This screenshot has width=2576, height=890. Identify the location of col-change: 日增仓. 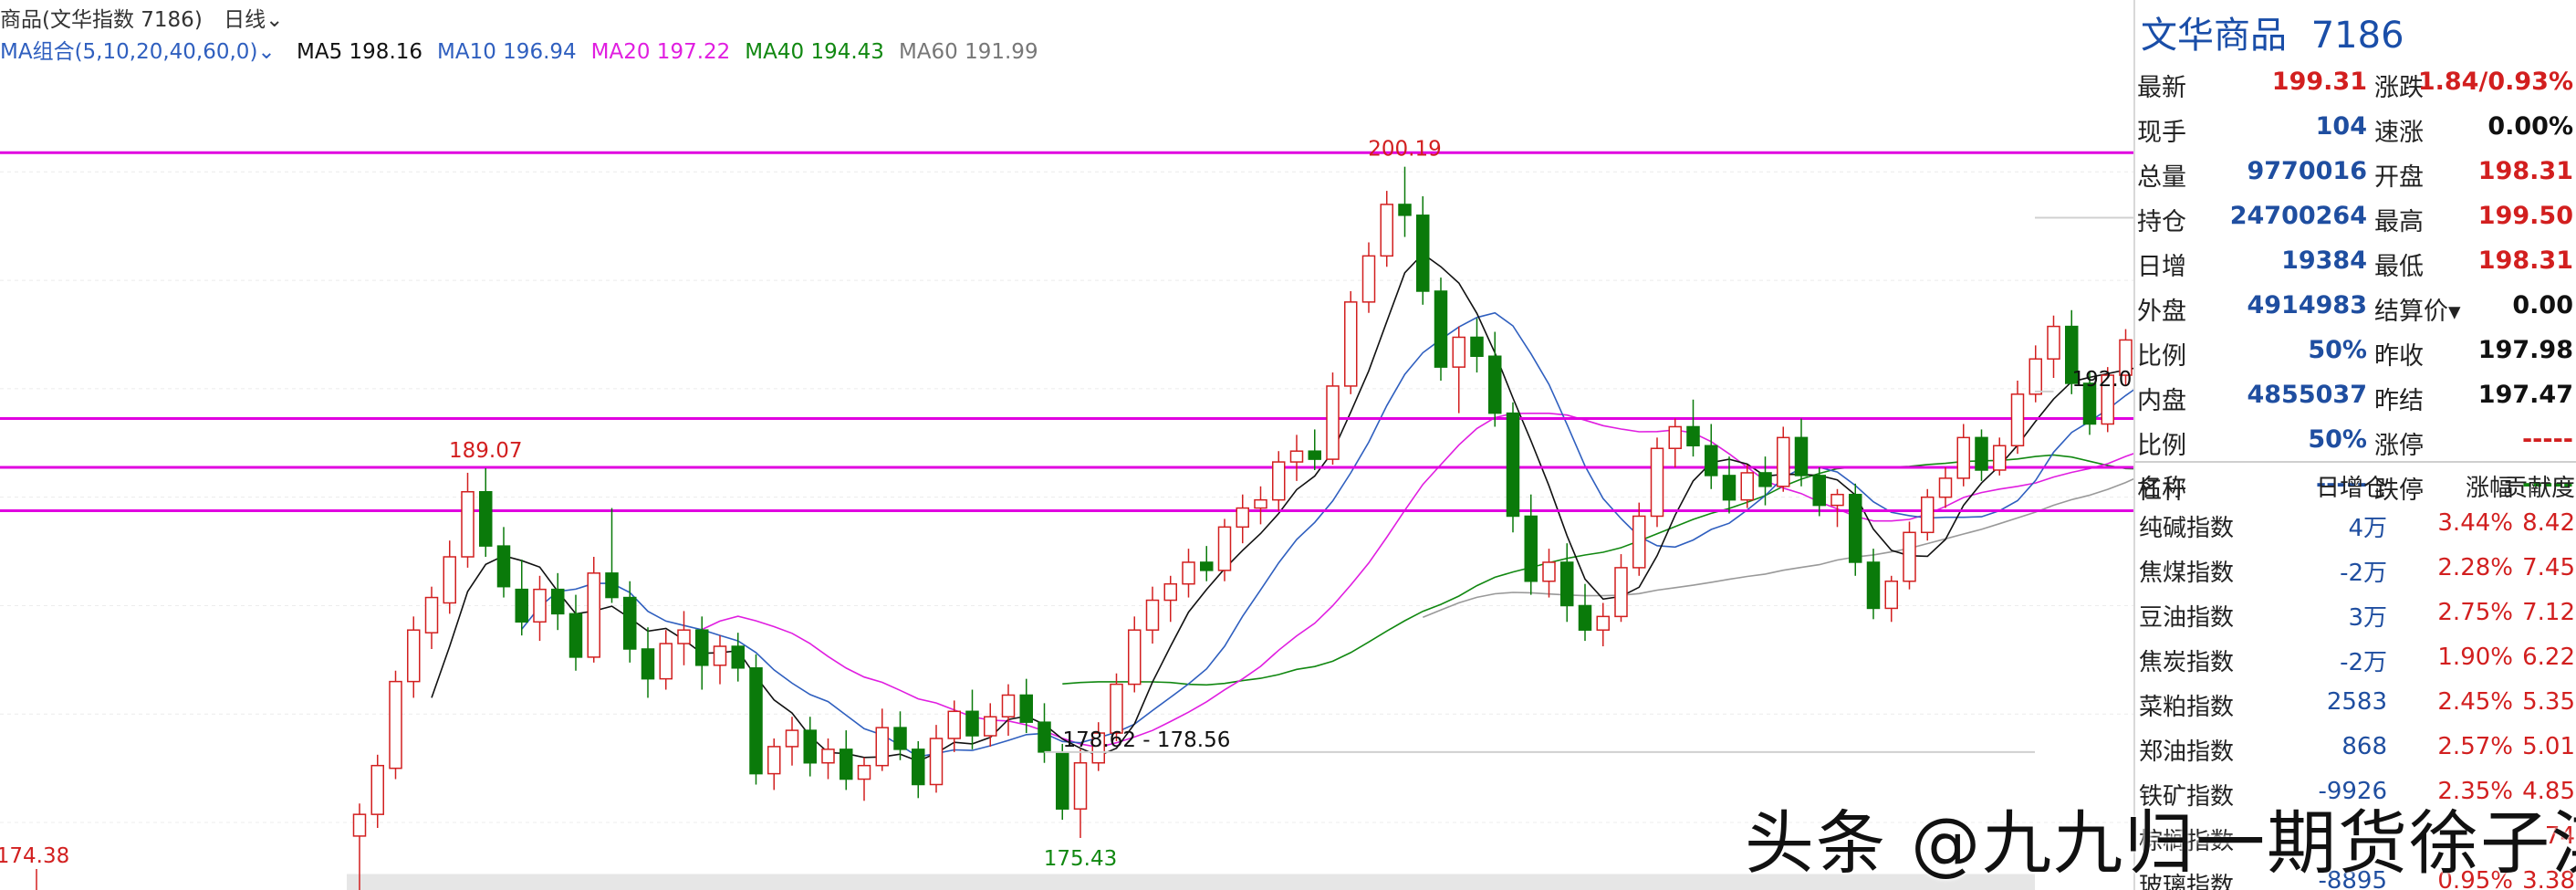
(2329, 486).